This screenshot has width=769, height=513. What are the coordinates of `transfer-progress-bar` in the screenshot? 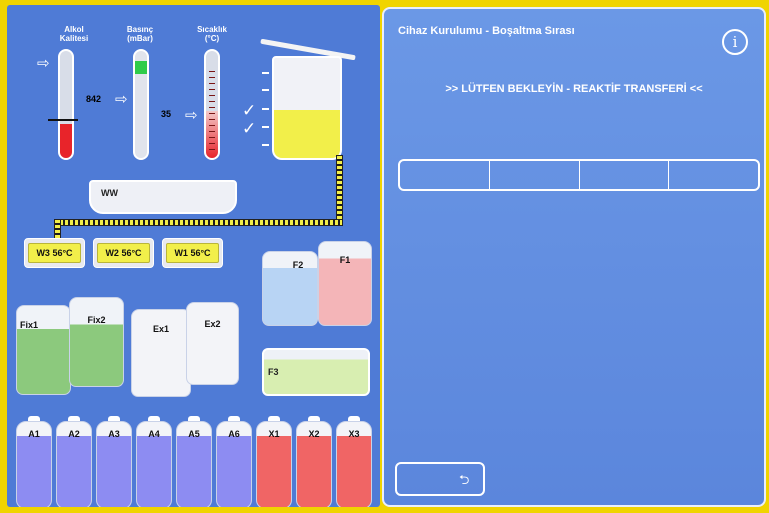 It's located at (579, 175).